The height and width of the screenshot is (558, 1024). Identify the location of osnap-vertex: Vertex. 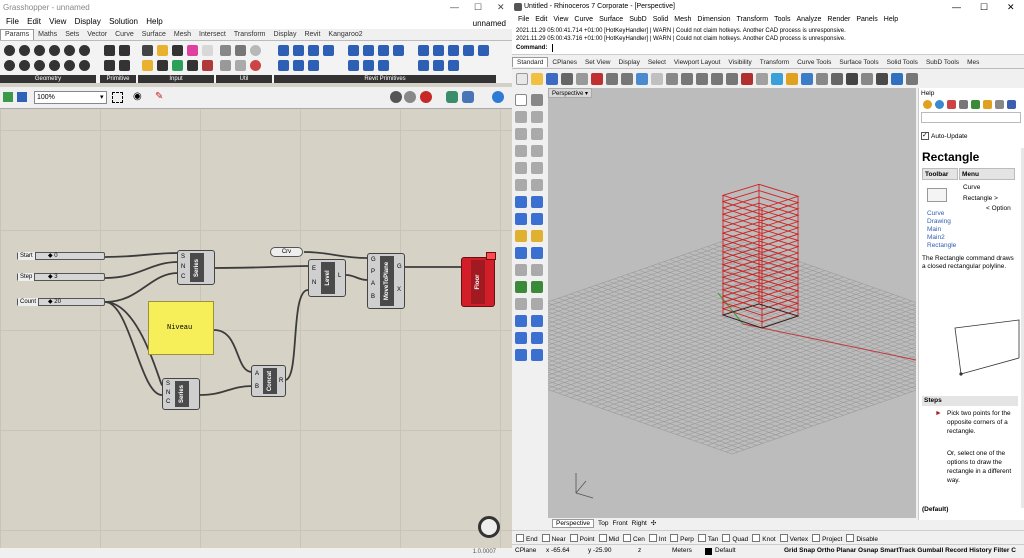
(794, 538).